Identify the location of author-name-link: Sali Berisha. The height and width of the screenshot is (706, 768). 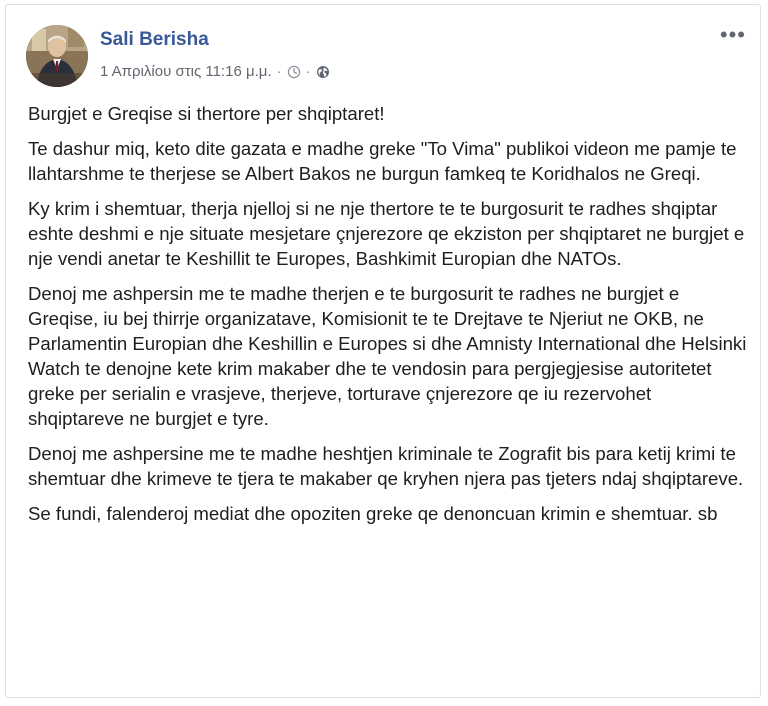
(154, 40).